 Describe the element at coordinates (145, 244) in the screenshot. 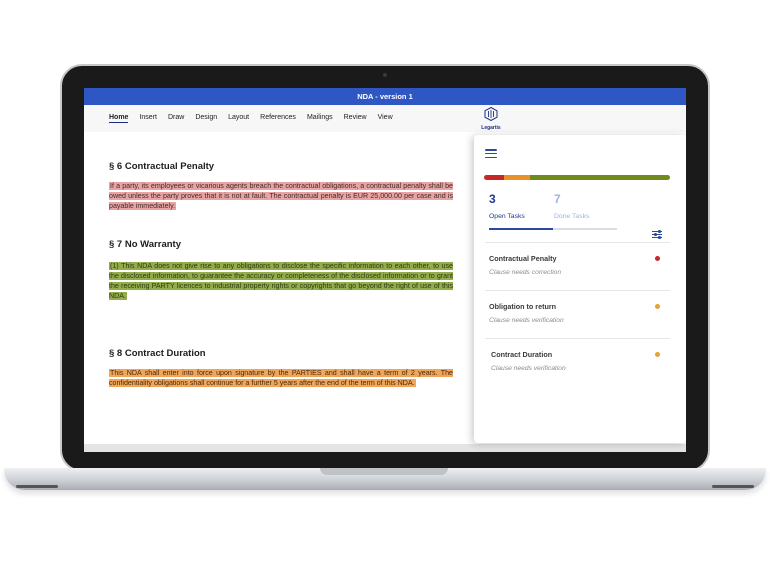

I see `section-title: § 7 No Warranty` at that location.